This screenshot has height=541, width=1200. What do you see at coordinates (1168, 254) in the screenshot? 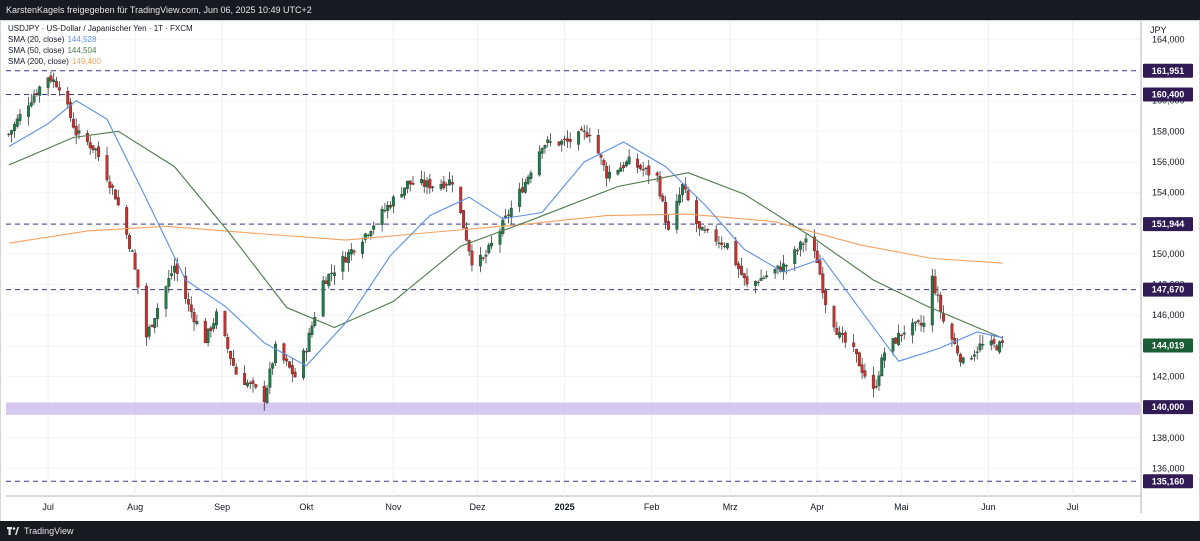
I see `y-tick-label: 150,000` at bounding box center [1168, 254].